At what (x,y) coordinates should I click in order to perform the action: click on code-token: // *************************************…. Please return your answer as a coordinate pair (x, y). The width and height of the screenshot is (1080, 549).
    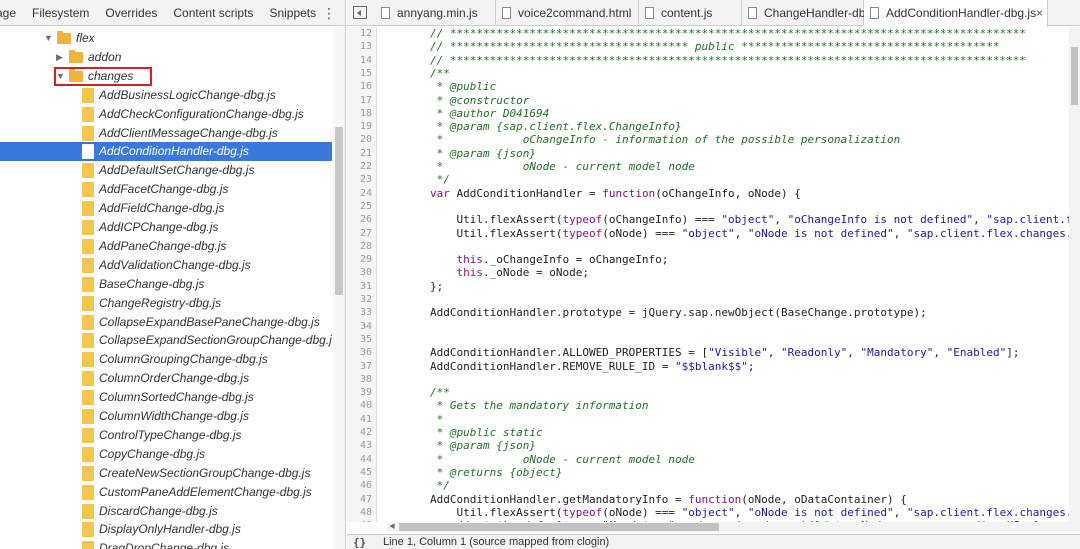
    Looking at the image, I should click on (728, 60).